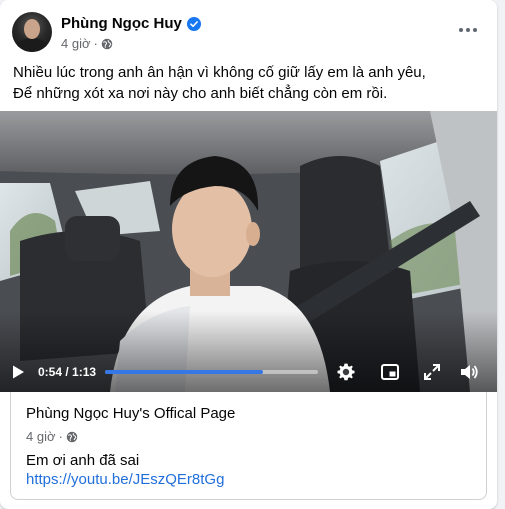  What do you see at coordinates (83, 460) in the screenshot?
I see `link-preview-text: Em ơi anh đã sai` at bounding box center [83, 460].